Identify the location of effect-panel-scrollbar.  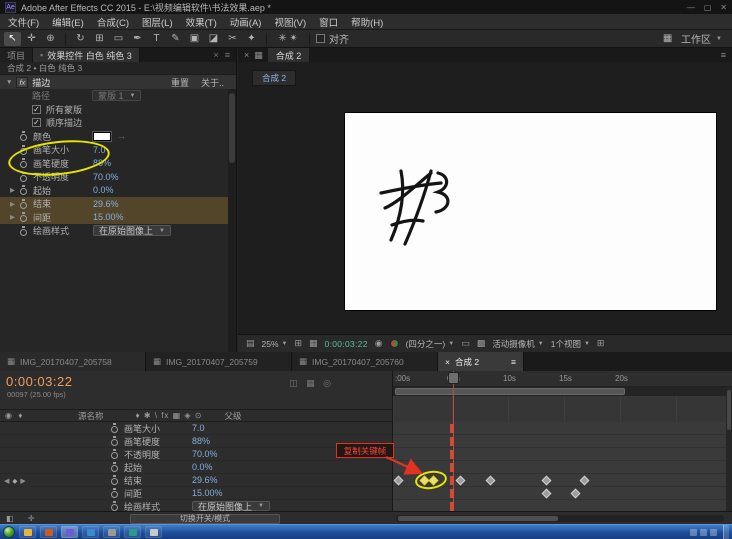
(232, 220).